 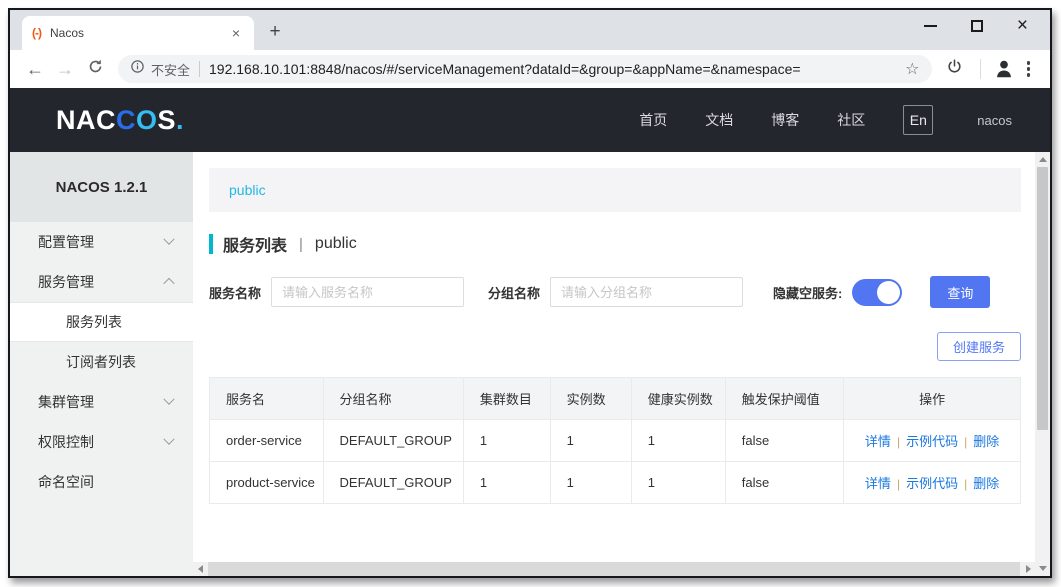 What do you see at coordinates (1042, 298) in the screenshot?
I see `vertical-scroll-thumb` at bounding box center [1042, 298].